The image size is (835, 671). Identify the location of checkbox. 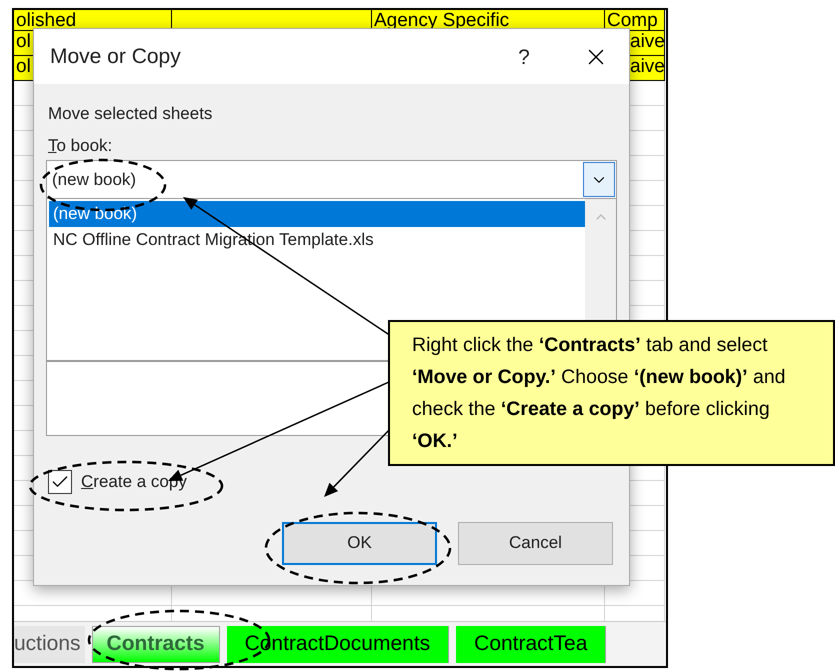
(60, 482).